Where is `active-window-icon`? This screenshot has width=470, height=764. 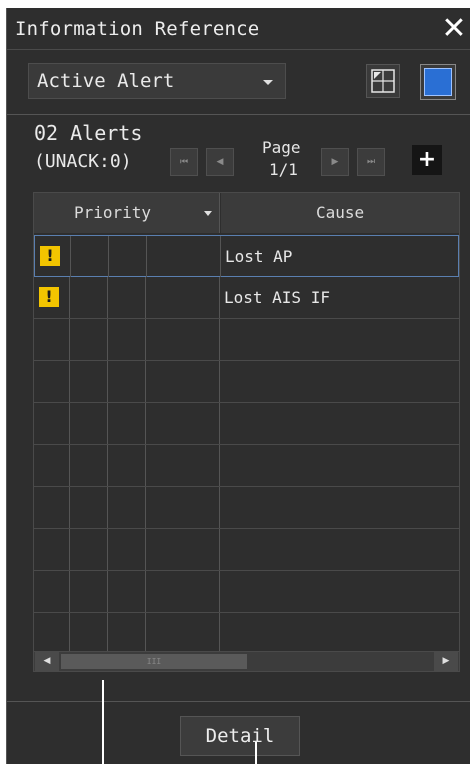 active-window-icon is located at coordinates (438, 82).